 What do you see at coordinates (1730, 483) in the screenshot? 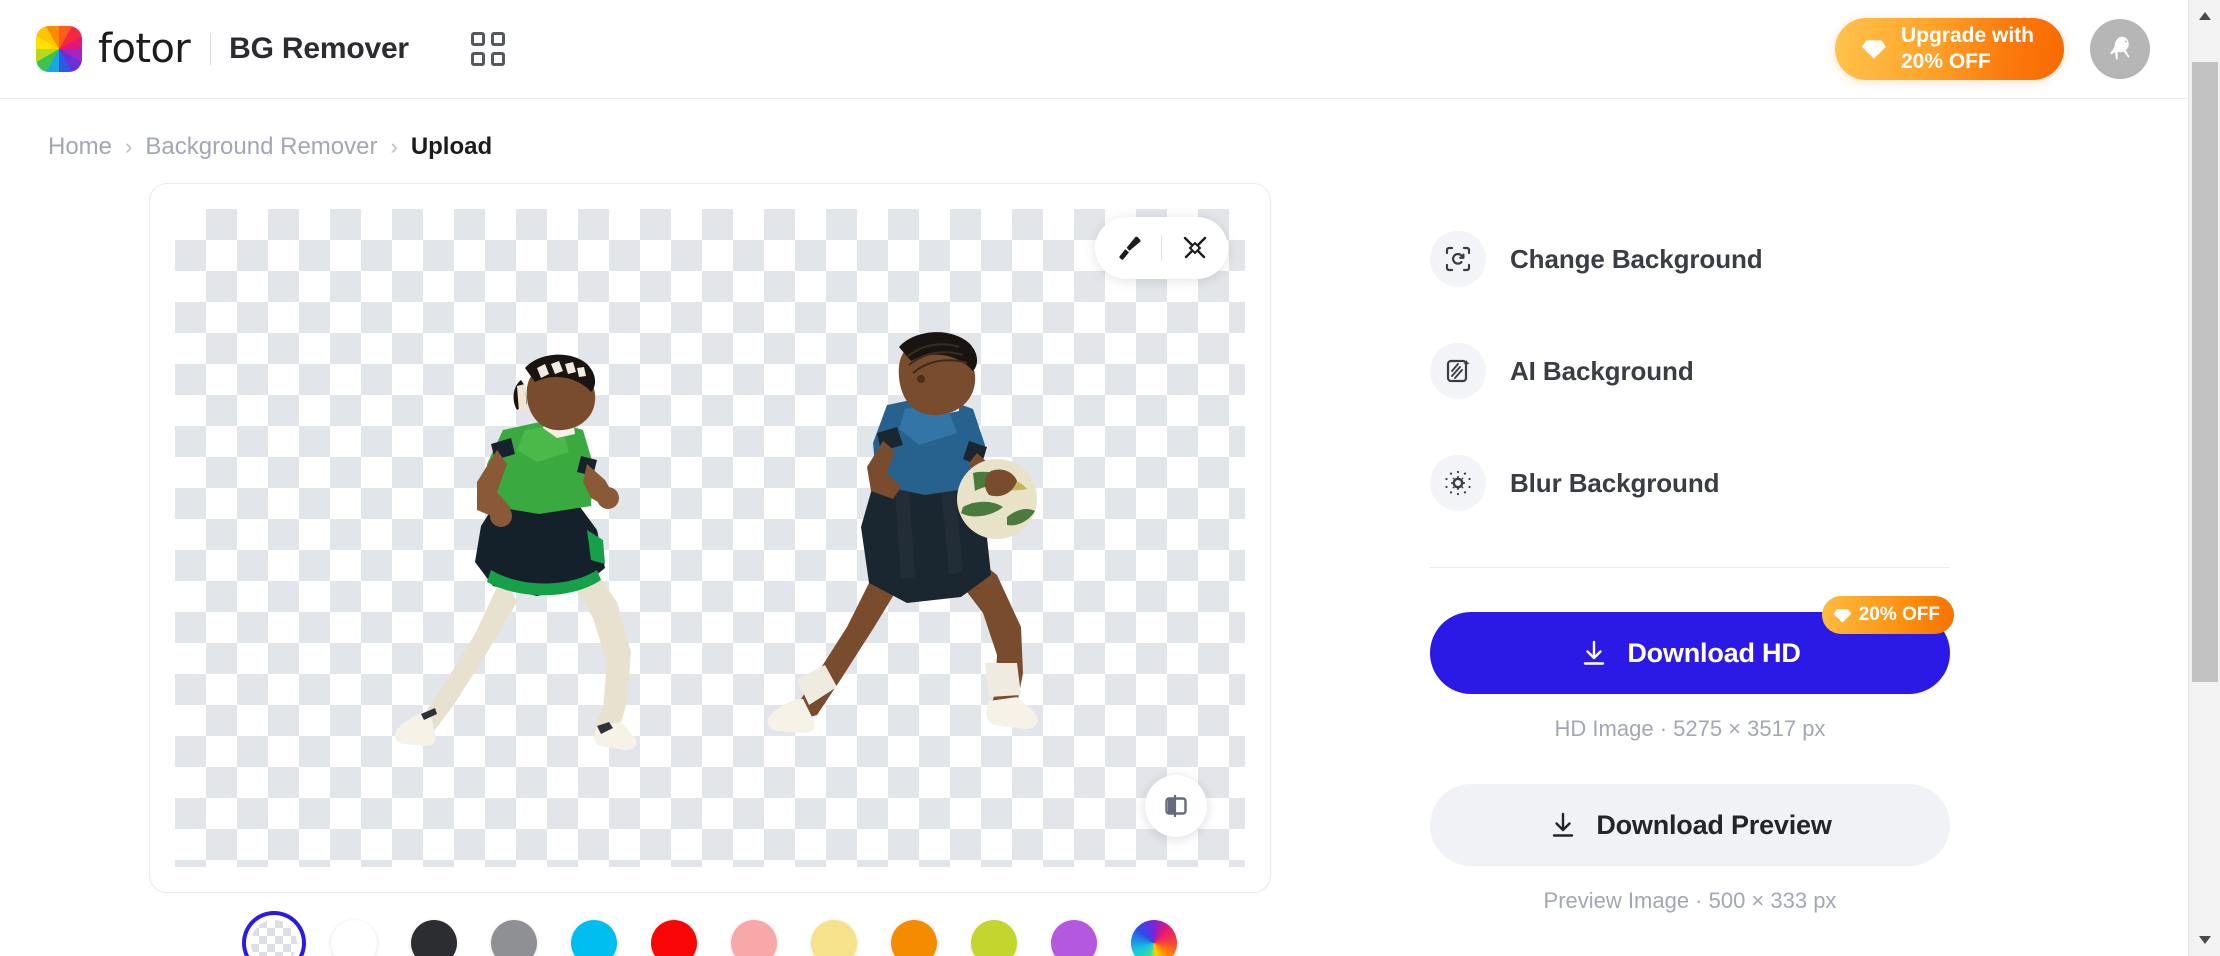
I see `action-blur-background: Blur Background` at bounding box center [1730, 483].